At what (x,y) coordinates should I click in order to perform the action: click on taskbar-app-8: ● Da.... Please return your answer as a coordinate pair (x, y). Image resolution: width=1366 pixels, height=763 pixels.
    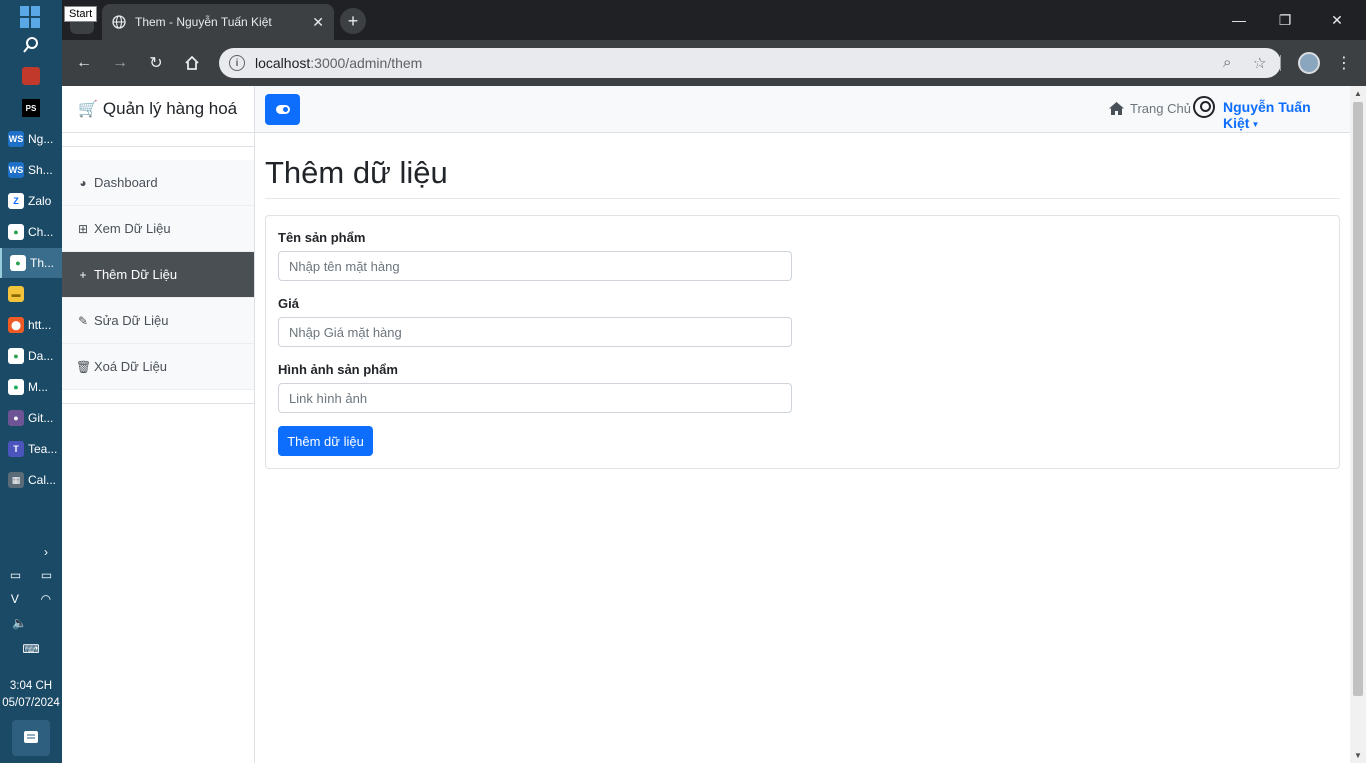
    Looking at the image, I should click on (31, 356).